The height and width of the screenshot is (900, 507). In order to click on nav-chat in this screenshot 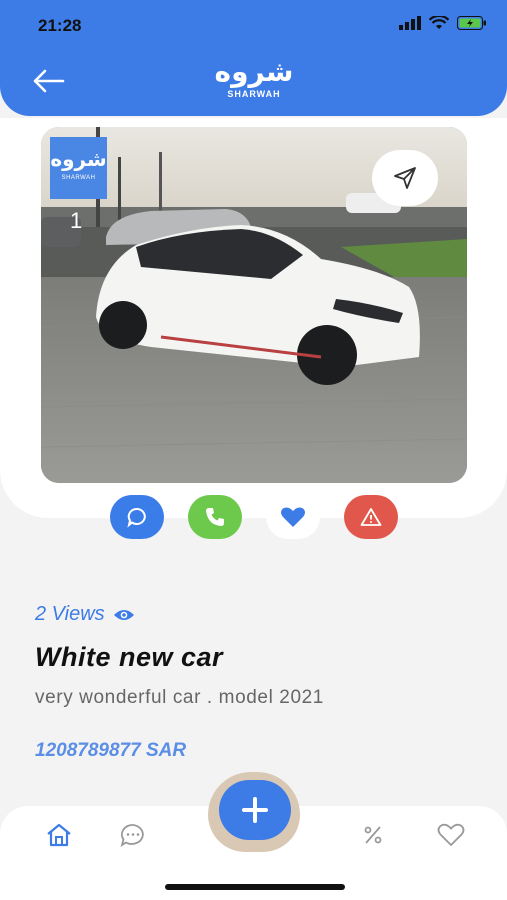, I will do `click(133, 835)`.